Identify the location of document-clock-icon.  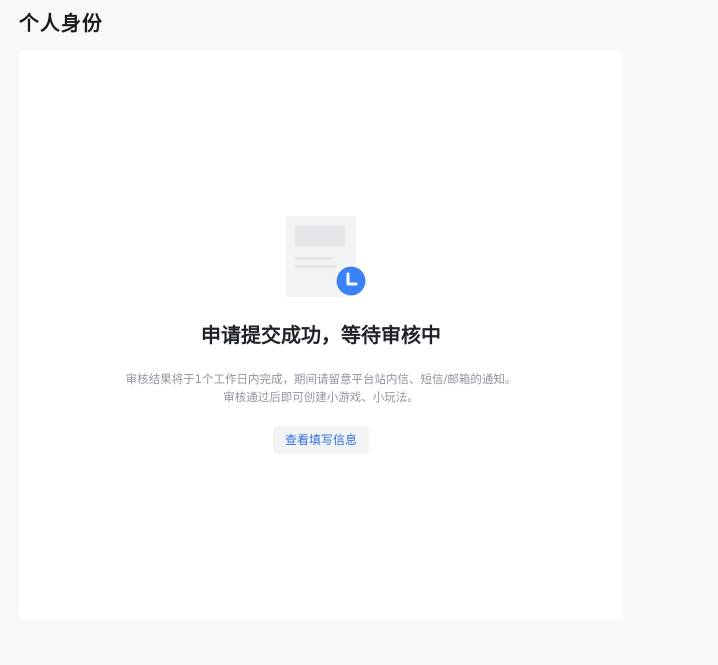
(326, 256).